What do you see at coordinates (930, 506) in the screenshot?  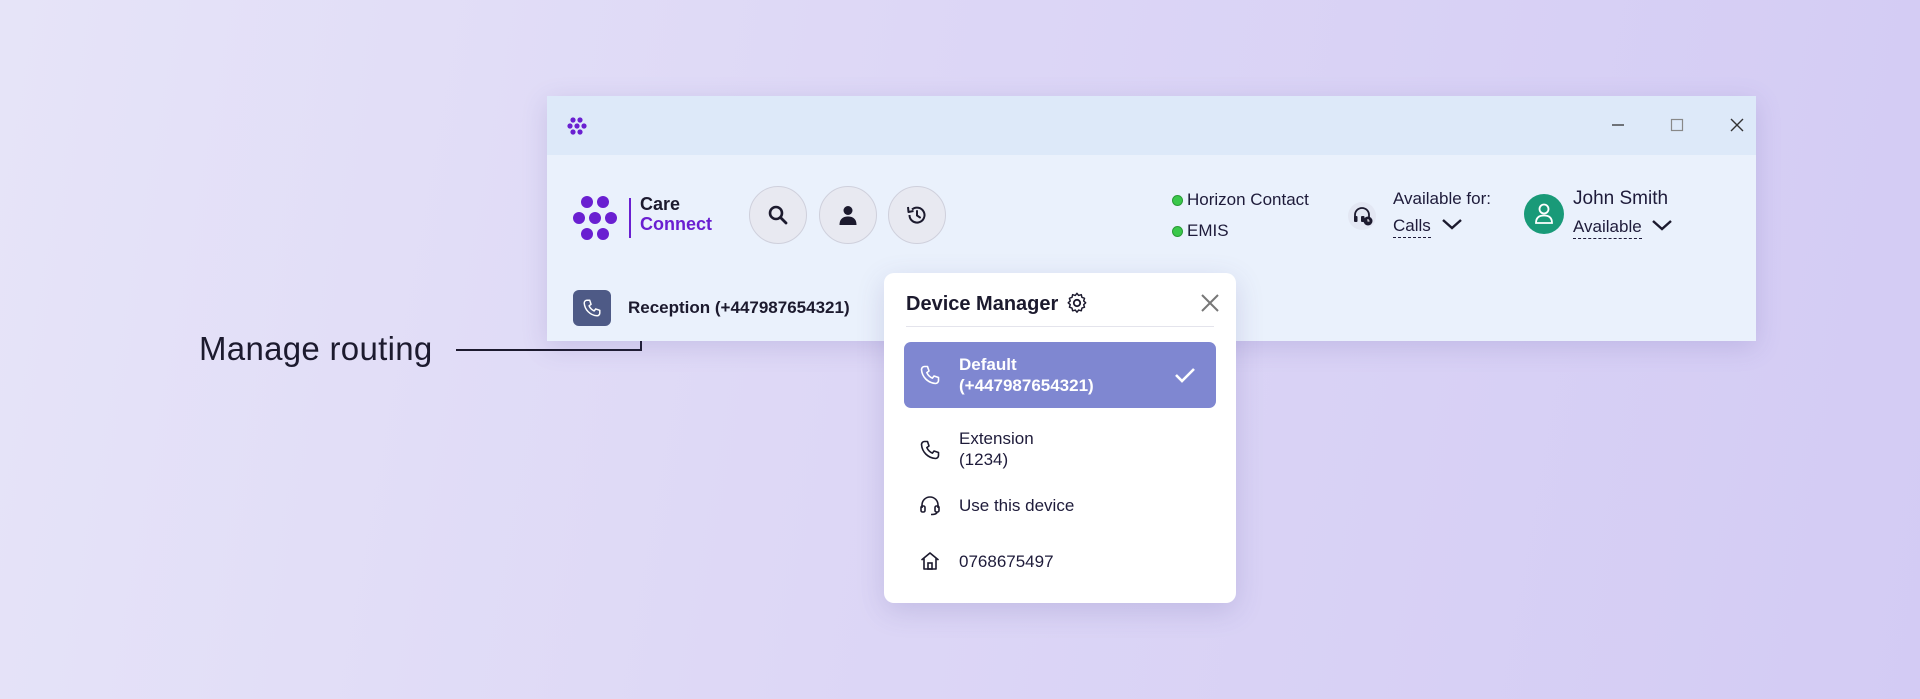 I see `headset-icon` at bounding box center [930, 506].